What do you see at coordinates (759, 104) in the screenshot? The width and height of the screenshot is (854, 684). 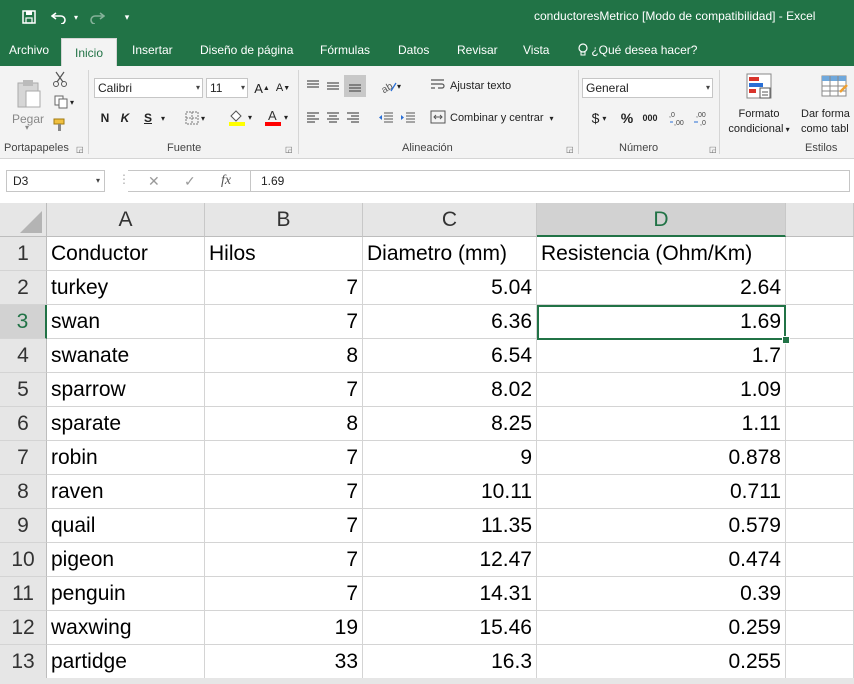 I see `conditional-format-button: Formato condicional ▾` at bounding box center [759, 104].